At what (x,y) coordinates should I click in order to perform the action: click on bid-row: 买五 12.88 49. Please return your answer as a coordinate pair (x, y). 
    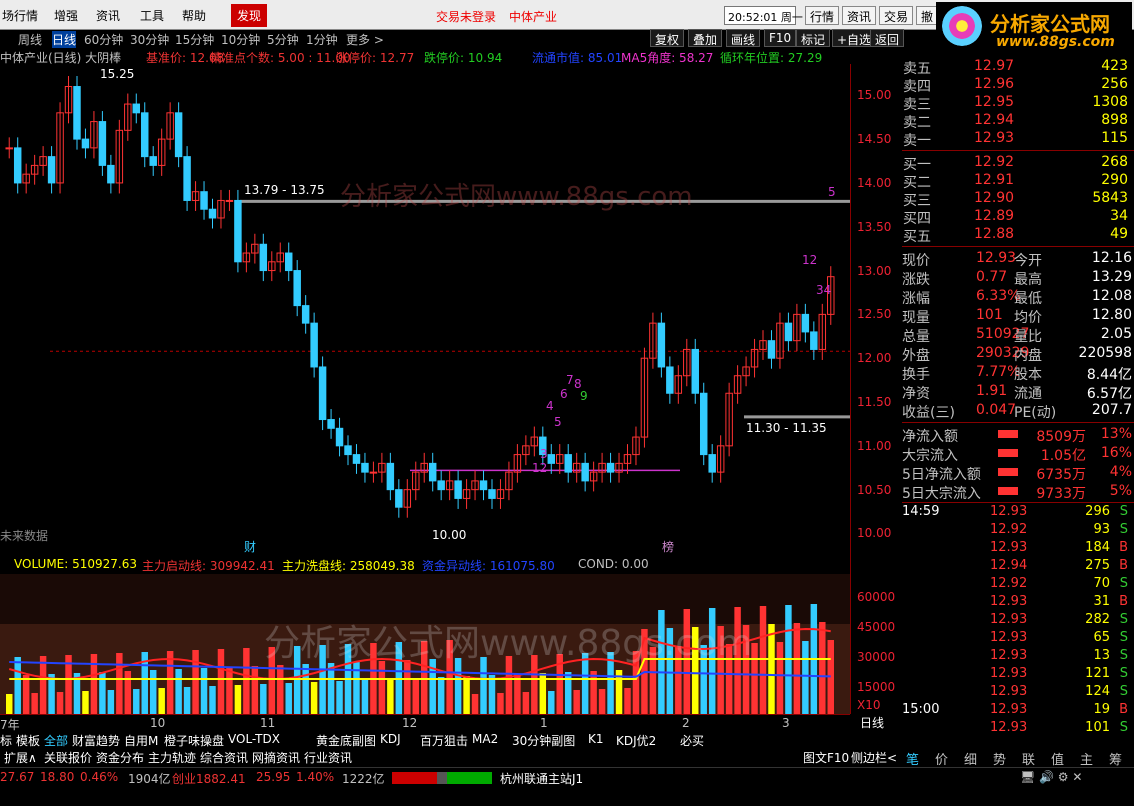
    Looking at the image, I should click on (1016, 235).